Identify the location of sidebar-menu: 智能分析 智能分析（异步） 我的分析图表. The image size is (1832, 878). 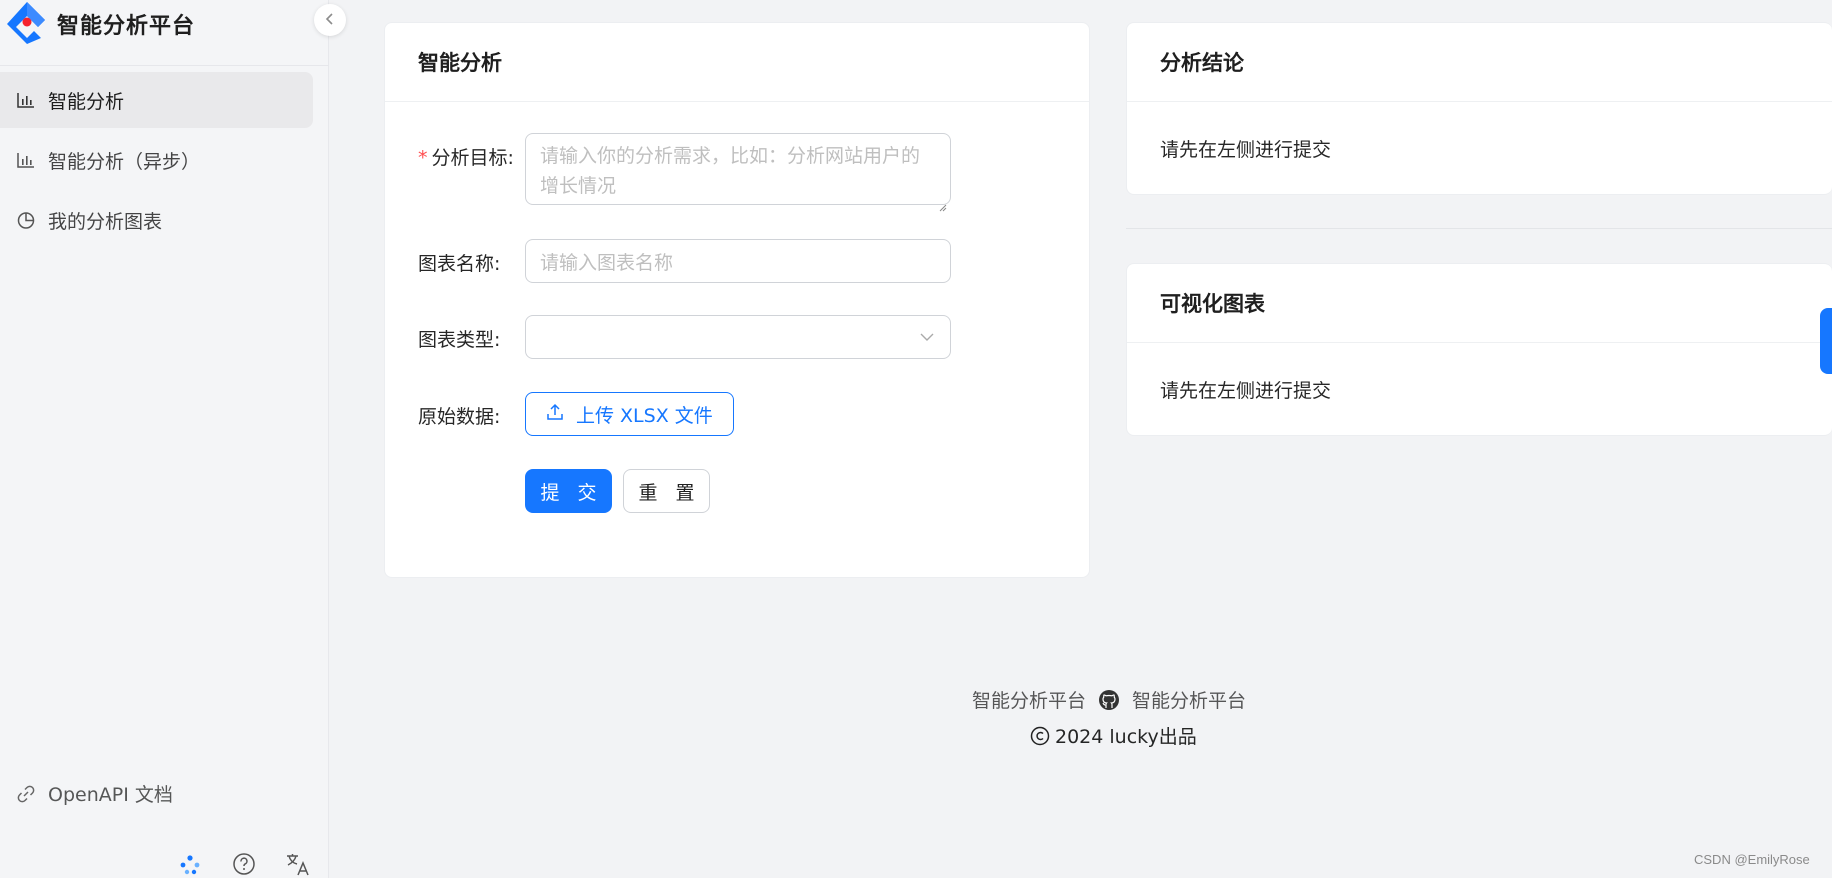
(164, 161).